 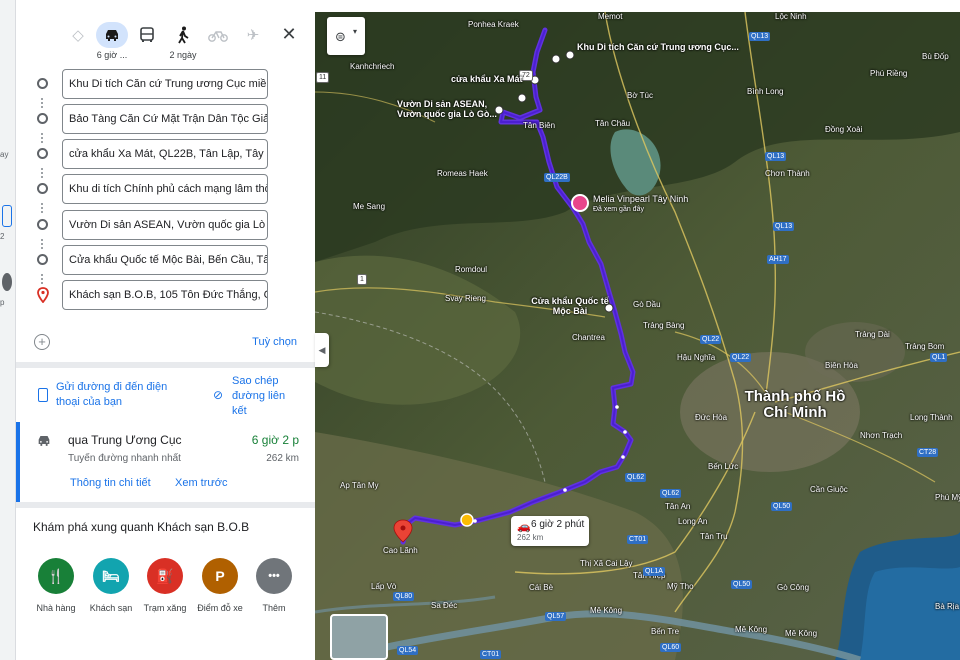 What do you see at coordinates (165, 260) in the screenshot?
I see `waypoint-input: Cửa khẩu Quốc tế Mộc Bài, Bến Cầu, Tây` at bounding box center [165, 260].